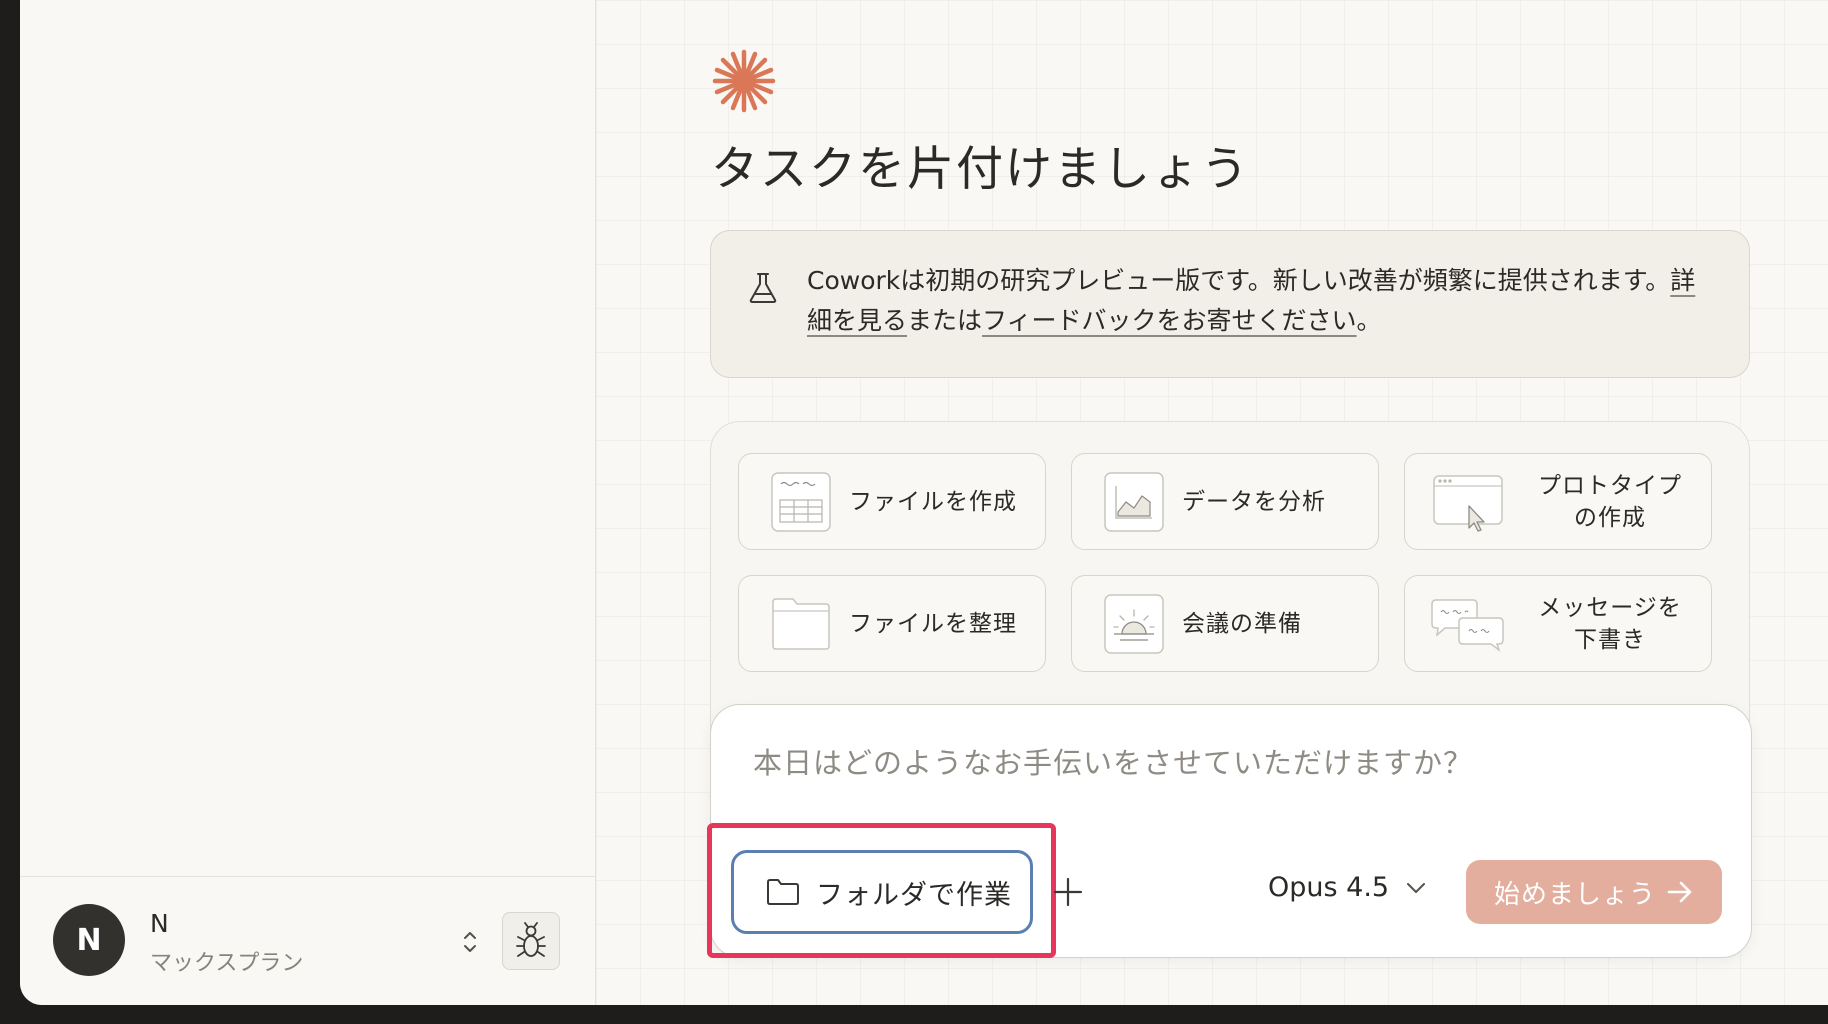 This screenshot has height=1024, width=1828. I want to click on task-card-create-file: ファイルを作成, so click(892, 501).